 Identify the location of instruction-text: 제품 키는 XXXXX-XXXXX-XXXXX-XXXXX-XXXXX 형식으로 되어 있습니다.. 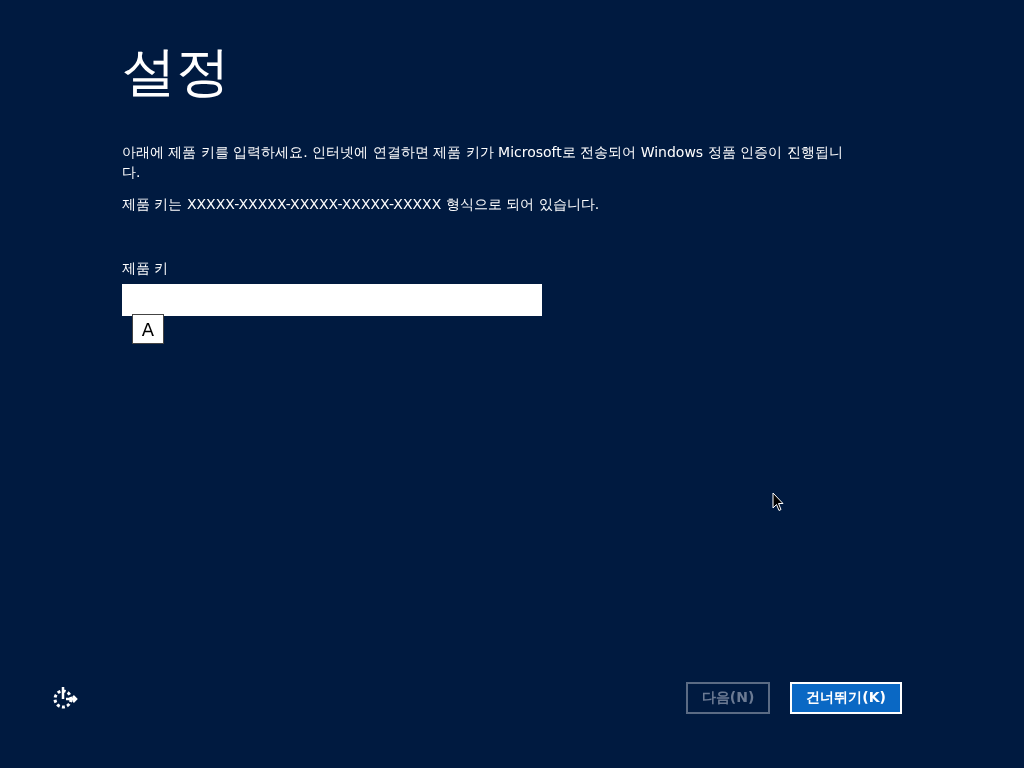
(361, 204).